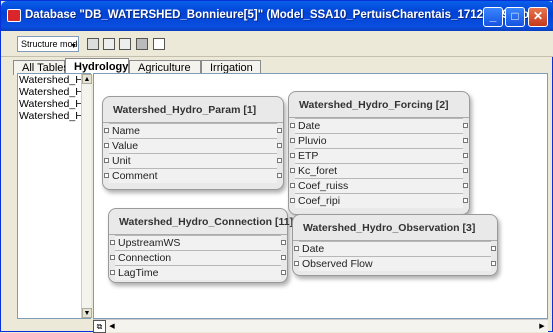 The width and height of the screenshot is (553, 333). I want to click on field-name: Kc_foret, so click(318, 171).